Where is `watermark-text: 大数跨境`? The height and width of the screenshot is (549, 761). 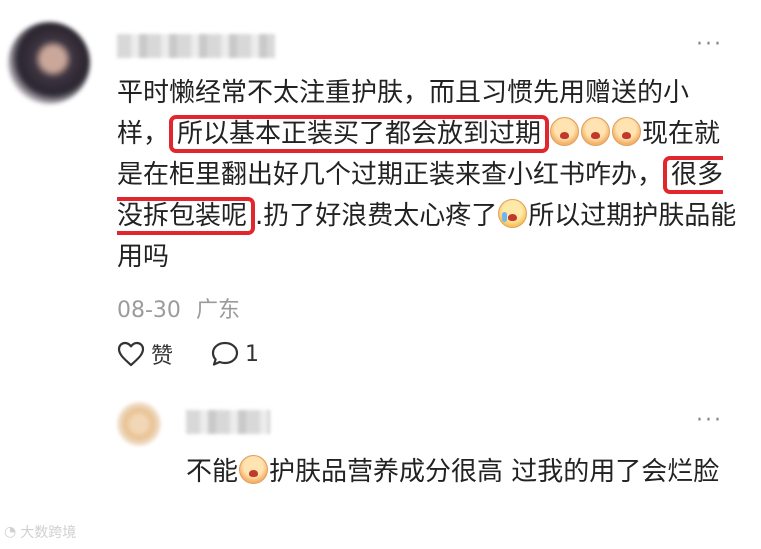 watermark-text: 大数跨境 is located at coordinates (48, 533).